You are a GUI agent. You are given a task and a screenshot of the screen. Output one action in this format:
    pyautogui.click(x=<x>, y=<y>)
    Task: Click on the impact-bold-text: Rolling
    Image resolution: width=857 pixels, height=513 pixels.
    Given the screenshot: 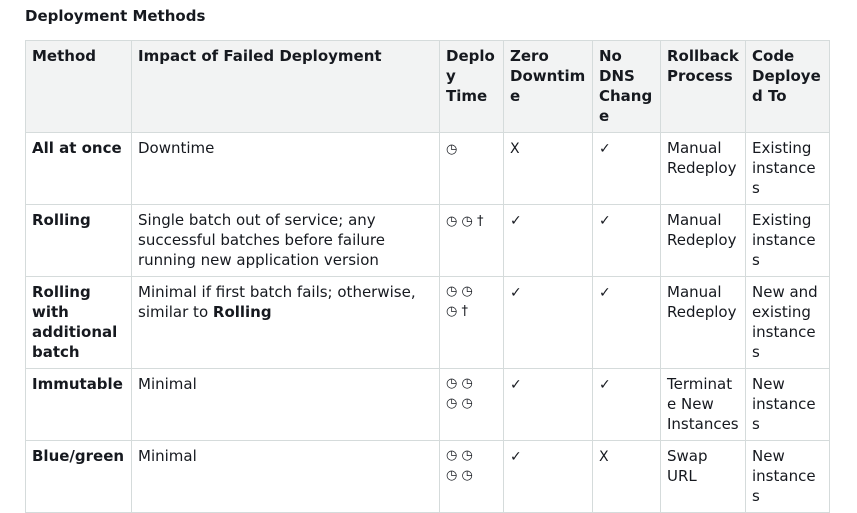 What is the action you would take?
    pyautogui.click(x=242, y=312)
    